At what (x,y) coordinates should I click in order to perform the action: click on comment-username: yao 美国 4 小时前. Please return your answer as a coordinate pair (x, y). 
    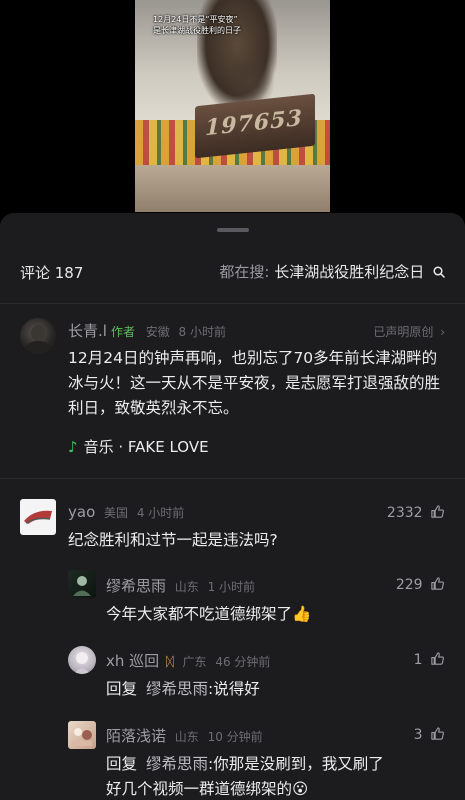
    Looking at the image, I should click on (126, 512).